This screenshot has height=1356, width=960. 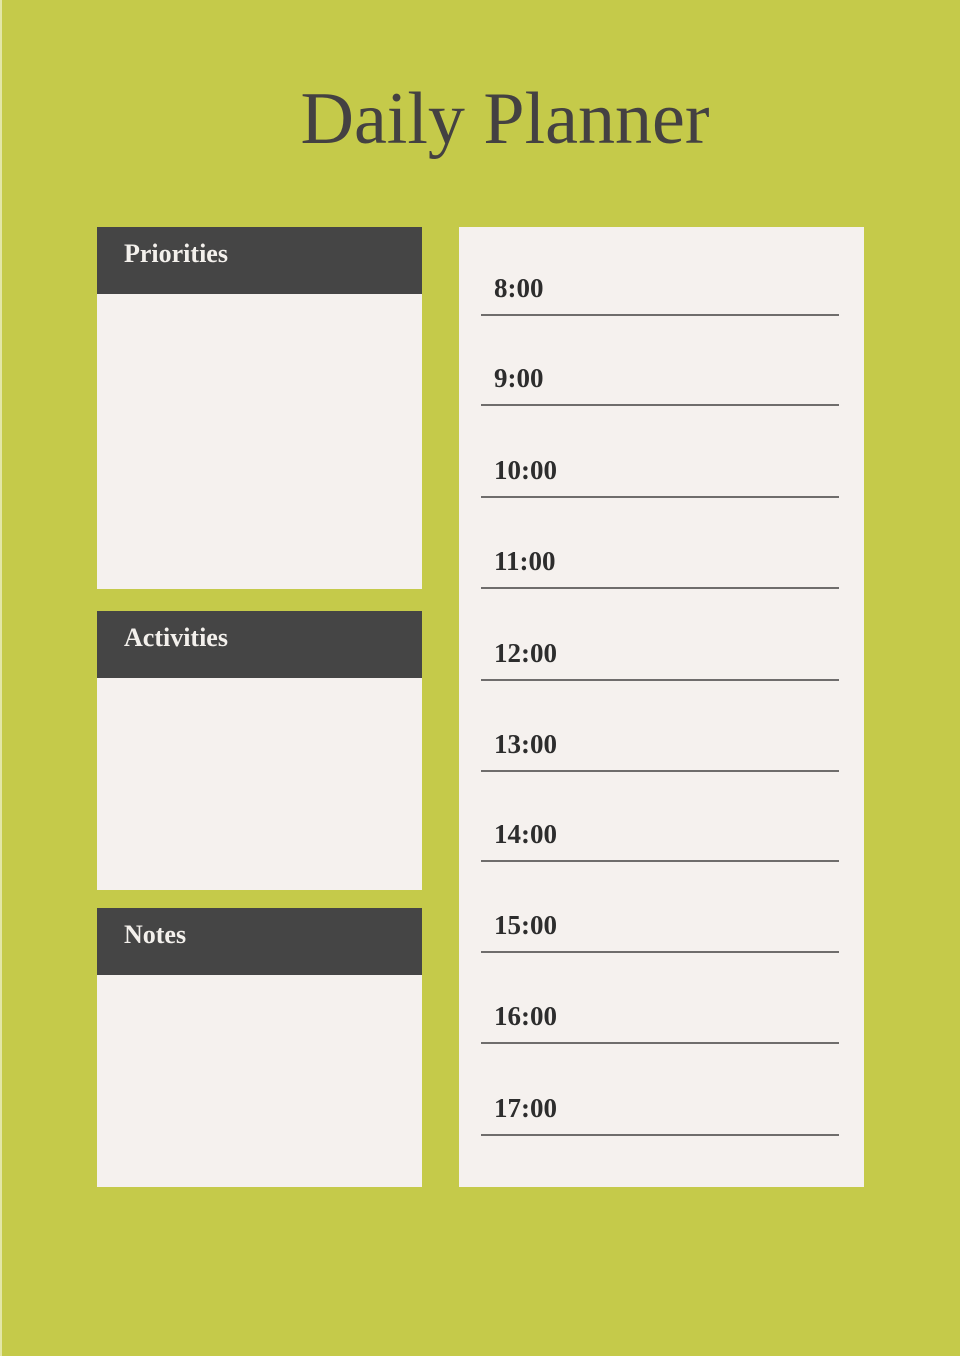 I want to click on time-slot: 12:00, so click(x=660, y=651).